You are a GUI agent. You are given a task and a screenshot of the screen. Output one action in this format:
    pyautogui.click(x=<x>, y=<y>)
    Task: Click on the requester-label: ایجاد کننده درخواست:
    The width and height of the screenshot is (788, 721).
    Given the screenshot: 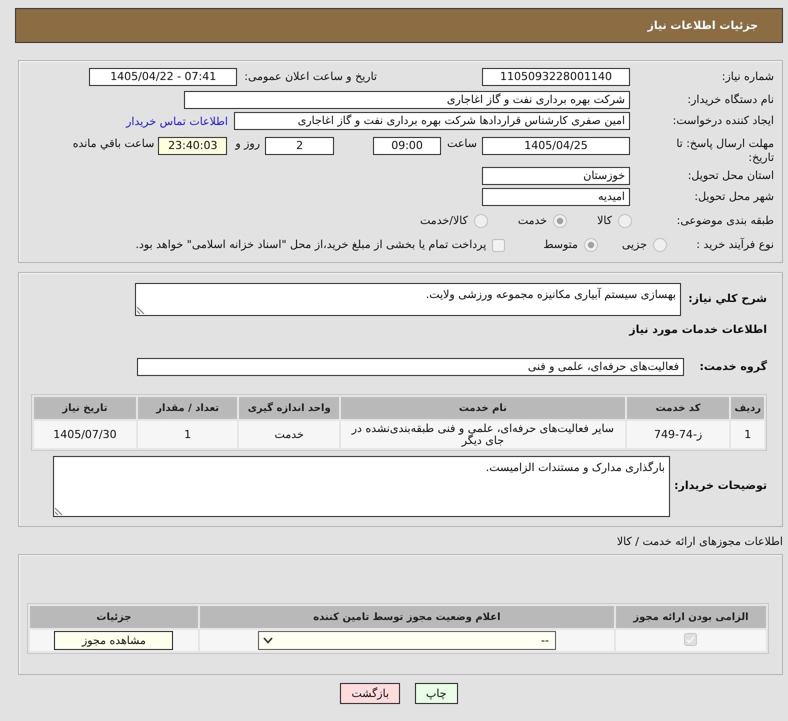 What is the action you would take?
    pyautogui.click(x=723, y=121)
    